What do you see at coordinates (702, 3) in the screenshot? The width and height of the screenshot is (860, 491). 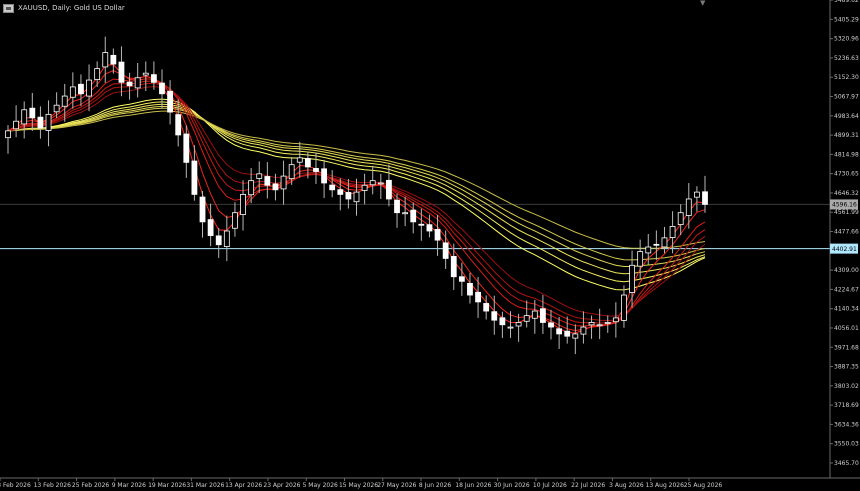 I see `triangle-down-icon: ▼` at bounding box center [702, 3].